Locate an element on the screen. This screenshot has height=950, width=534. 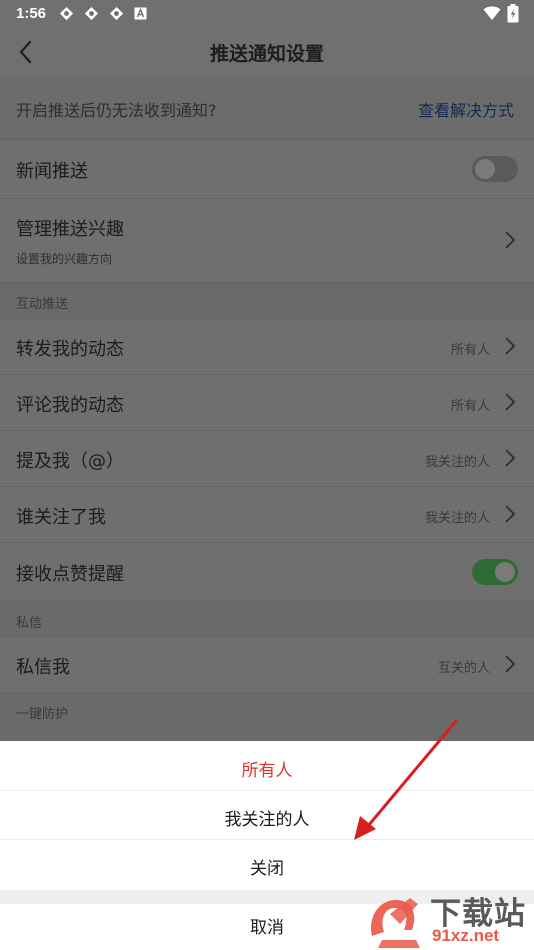
page-title: 推送通知设置 is located at coordinates (266, 54).